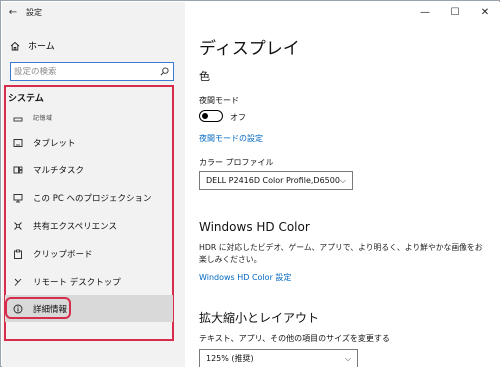 The image size is (500, 367). What do you see at coordinates (18, 282) in the screenshot?
I see `remote-desktop-icon` at bounding box center [18, 282].